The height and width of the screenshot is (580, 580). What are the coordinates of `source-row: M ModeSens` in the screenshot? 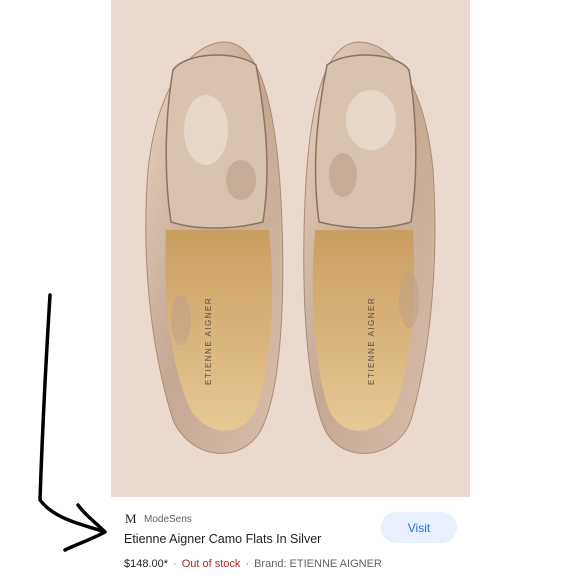 It's located at (158, 519).